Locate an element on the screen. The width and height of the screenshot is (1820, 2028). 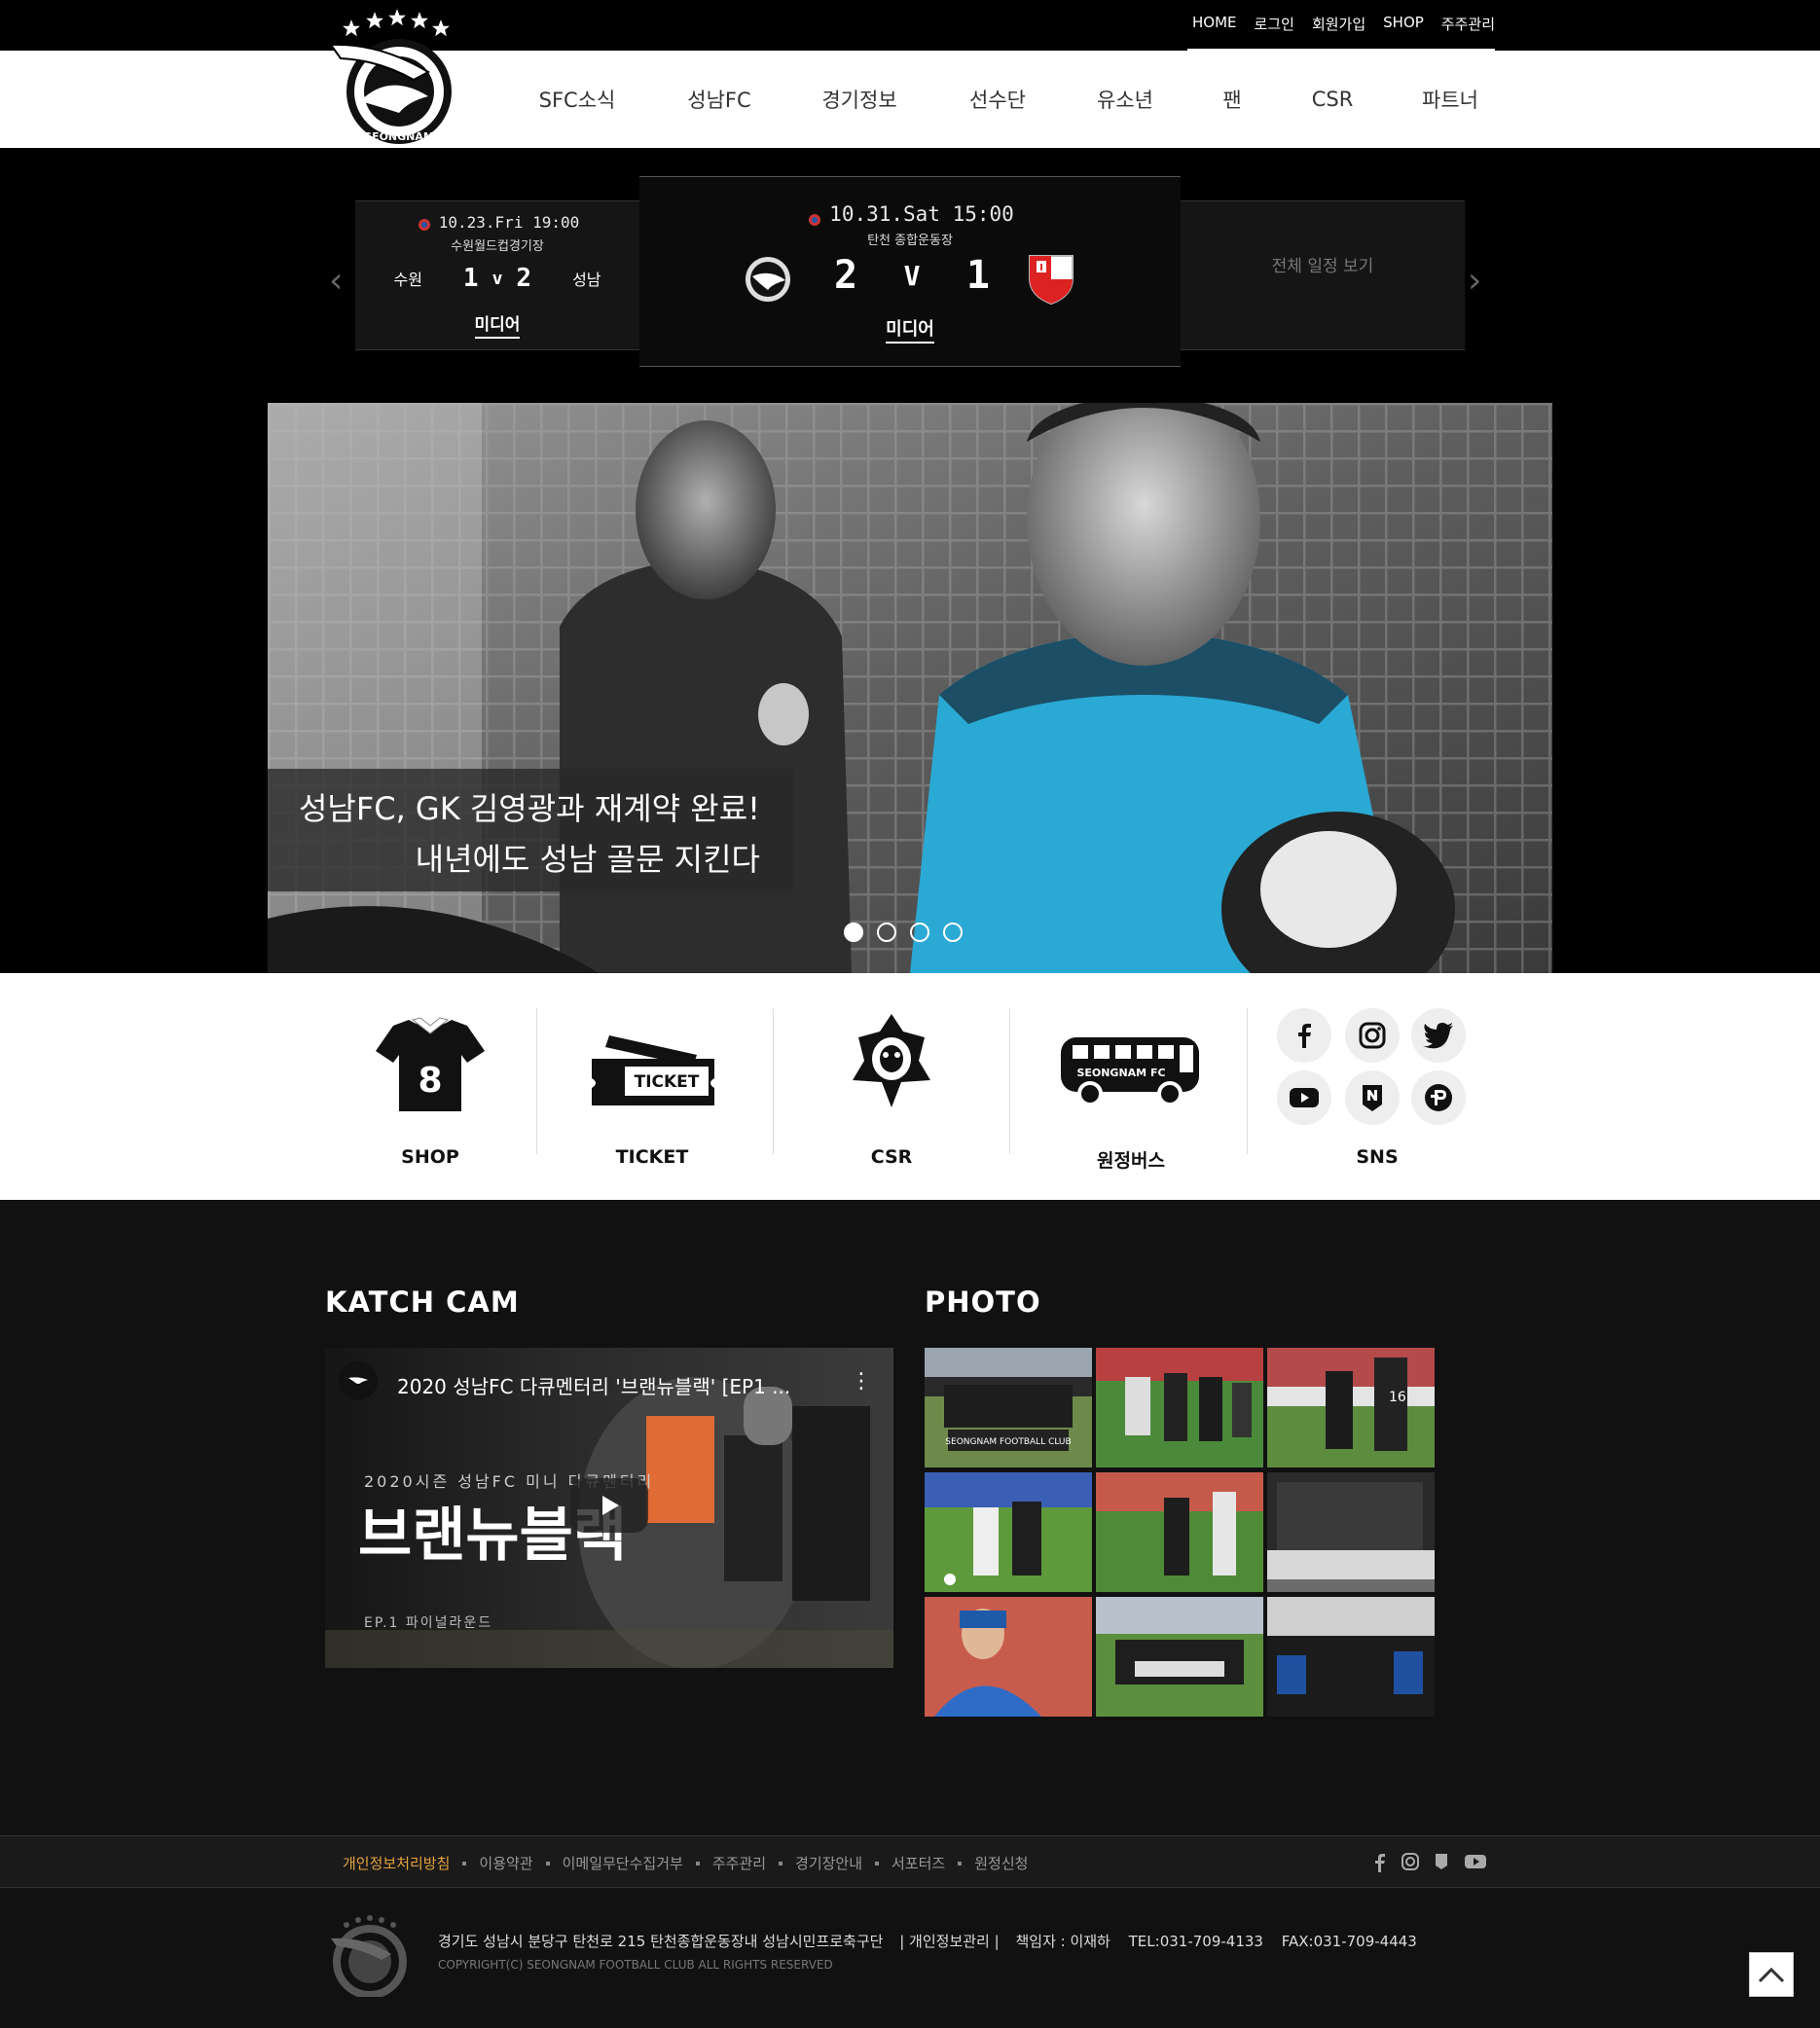
quick-csr: CSR is located at coordinates (891, 1088).